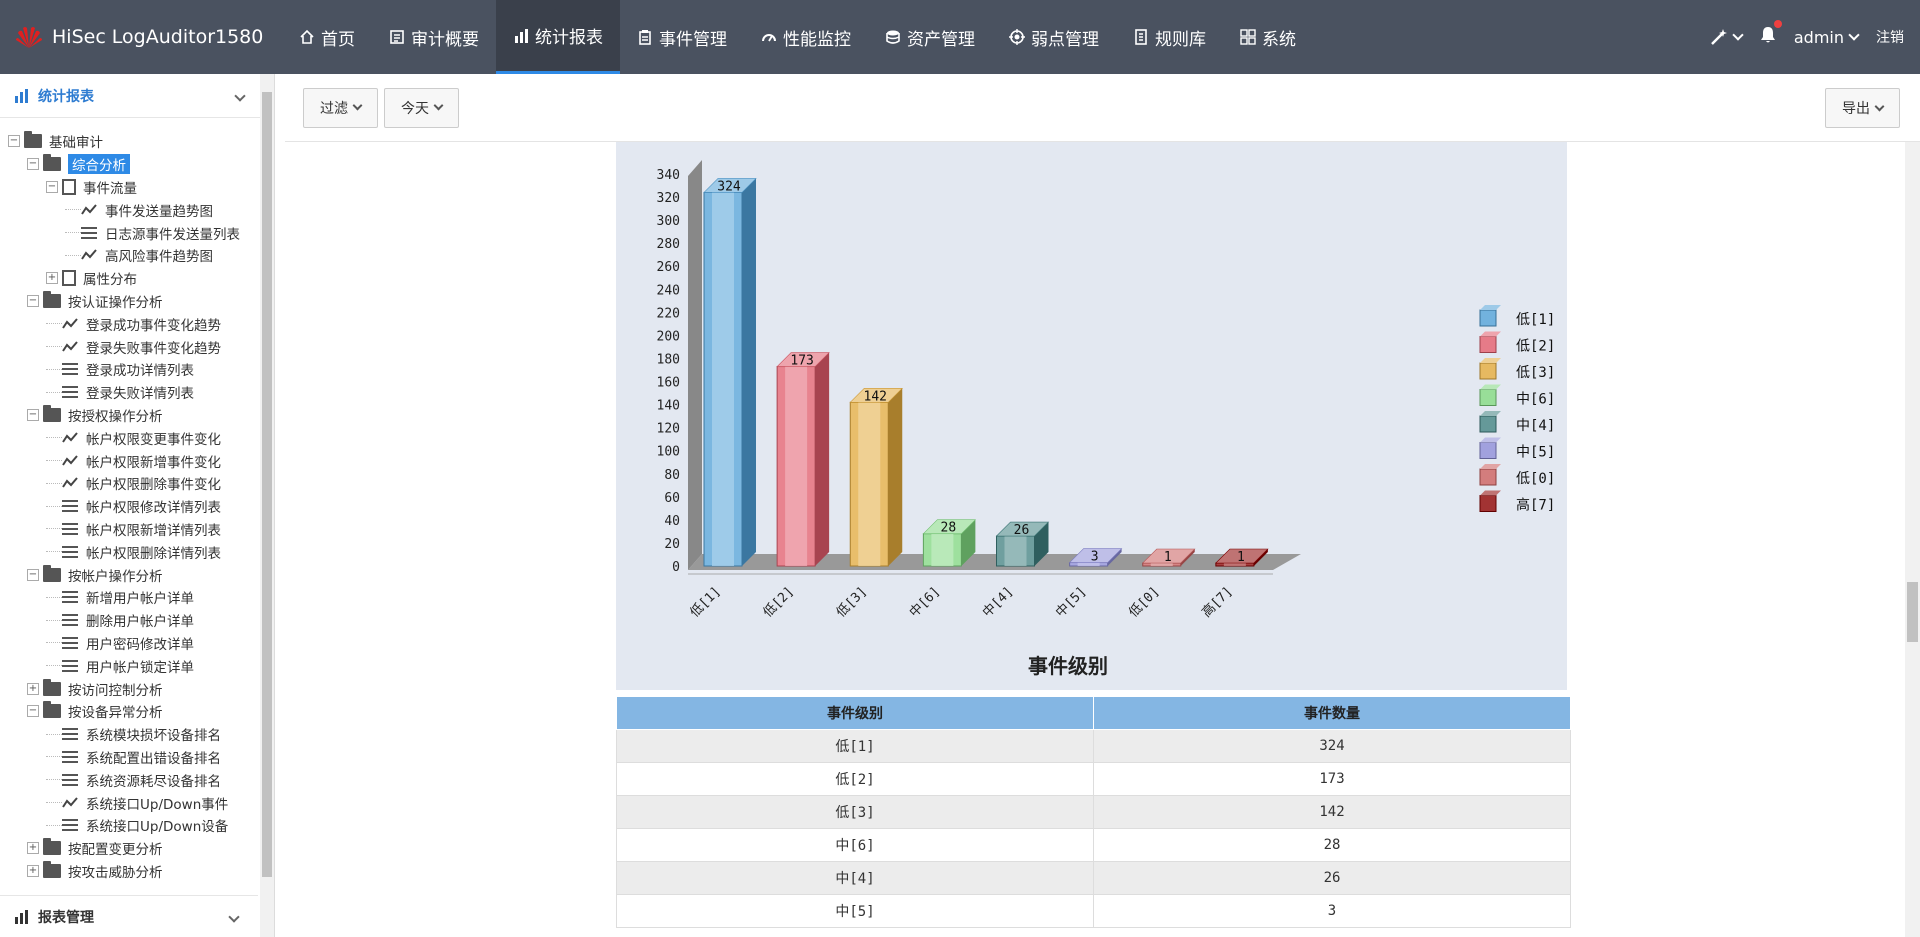 This screenshot has width=1920, height=937. I want to click on tree-item: 系统接口Up/Down设备, so click(129, 825).